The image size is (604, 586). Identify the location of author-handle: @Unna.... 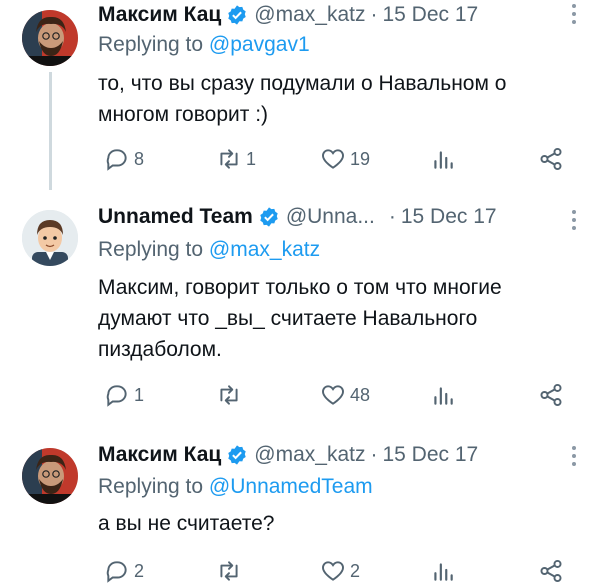
(330, 217).